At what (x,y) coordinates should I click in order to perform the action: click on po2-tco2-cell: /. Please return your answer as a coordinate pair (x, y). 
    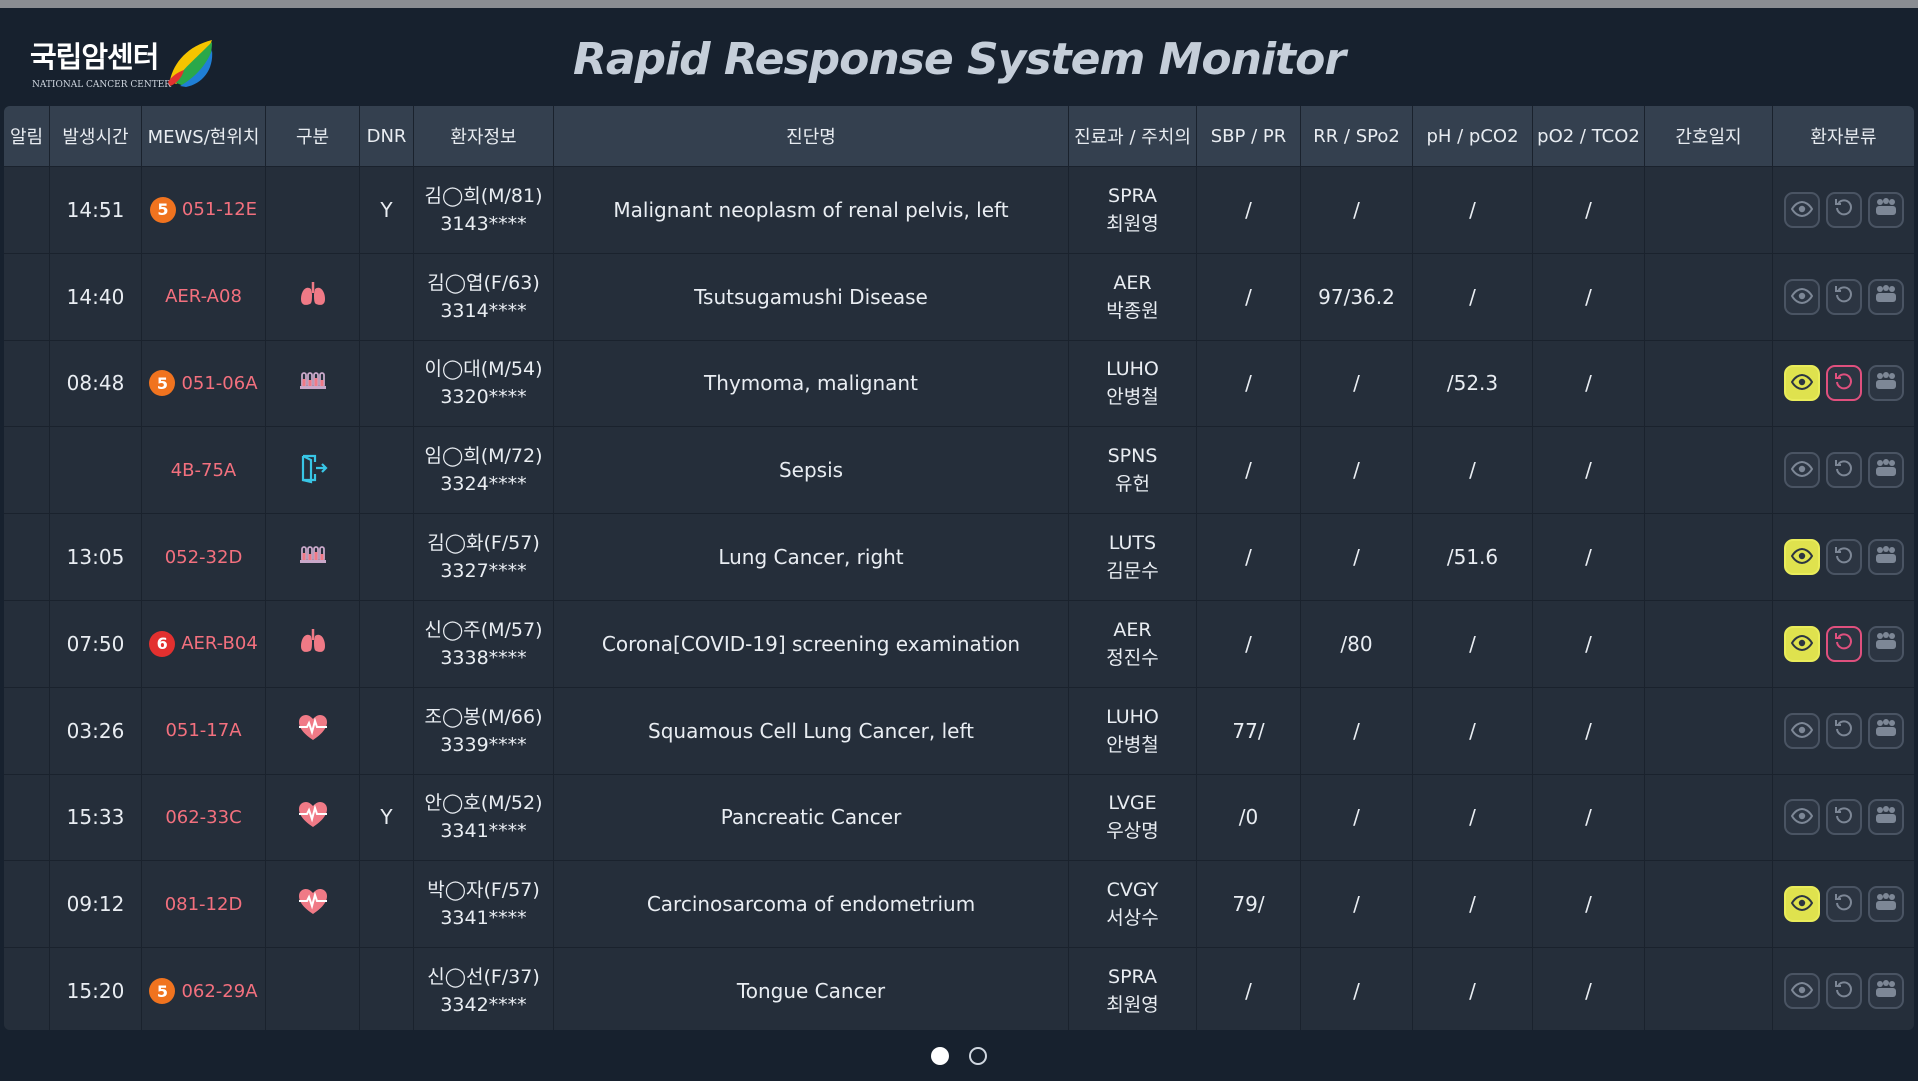
    Looking at the image, I should click on (1589, 383).